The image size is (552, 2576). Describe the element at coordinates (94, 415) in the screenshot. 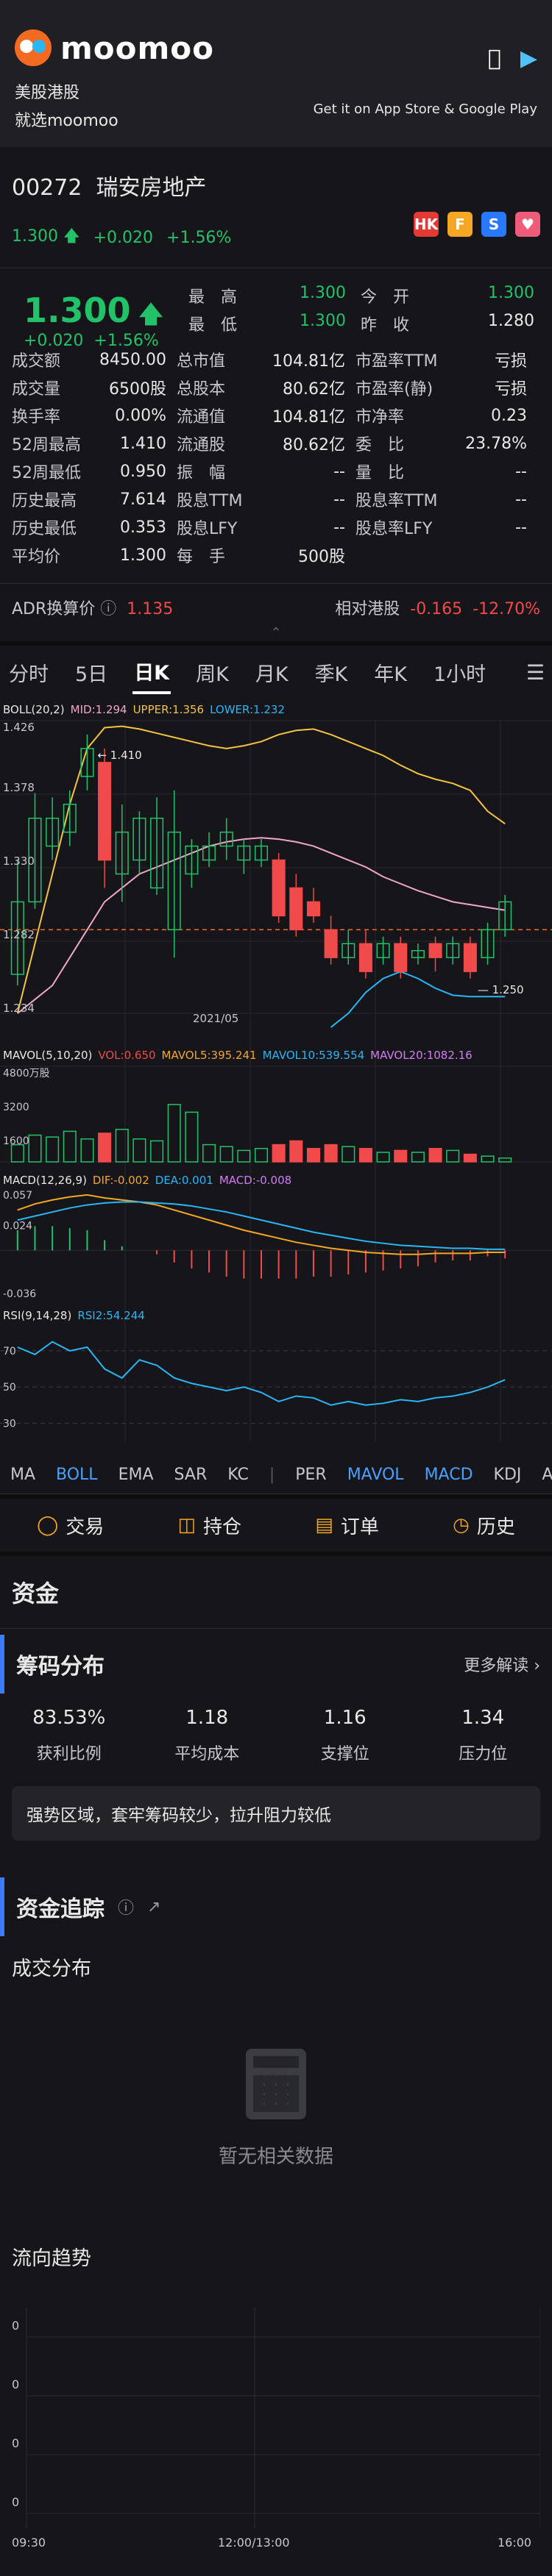

I see `quote-cell: 换手率 0.00%` at that location.